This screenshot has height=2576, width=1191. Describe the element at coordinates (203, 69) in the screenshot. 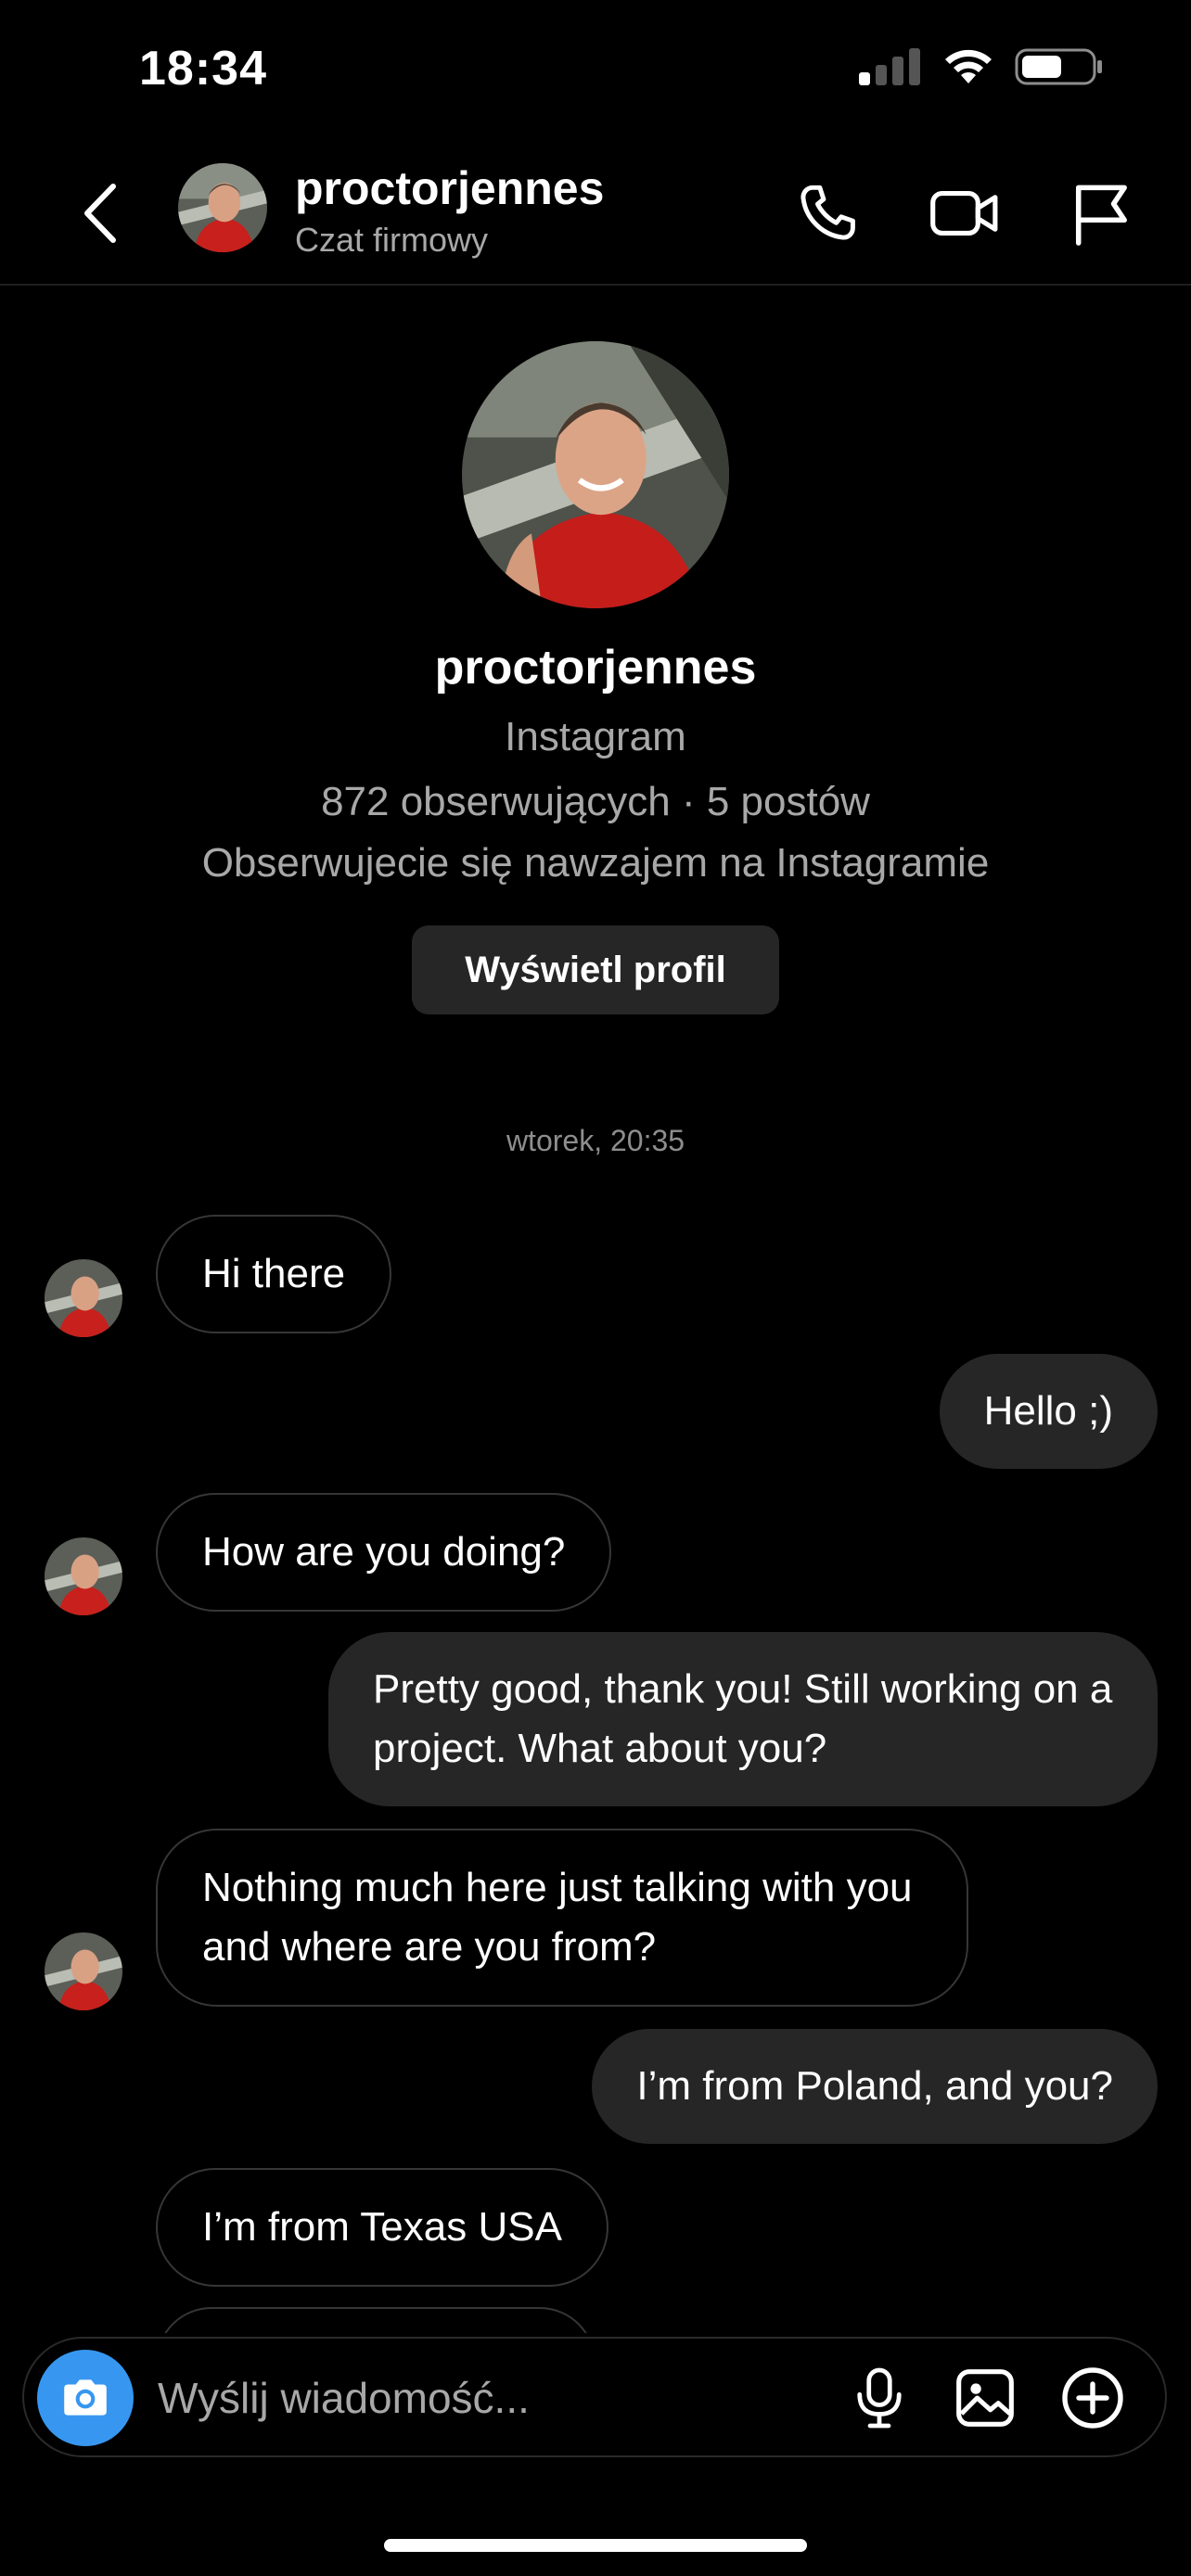

I see `status-time: 18:34` at that location.